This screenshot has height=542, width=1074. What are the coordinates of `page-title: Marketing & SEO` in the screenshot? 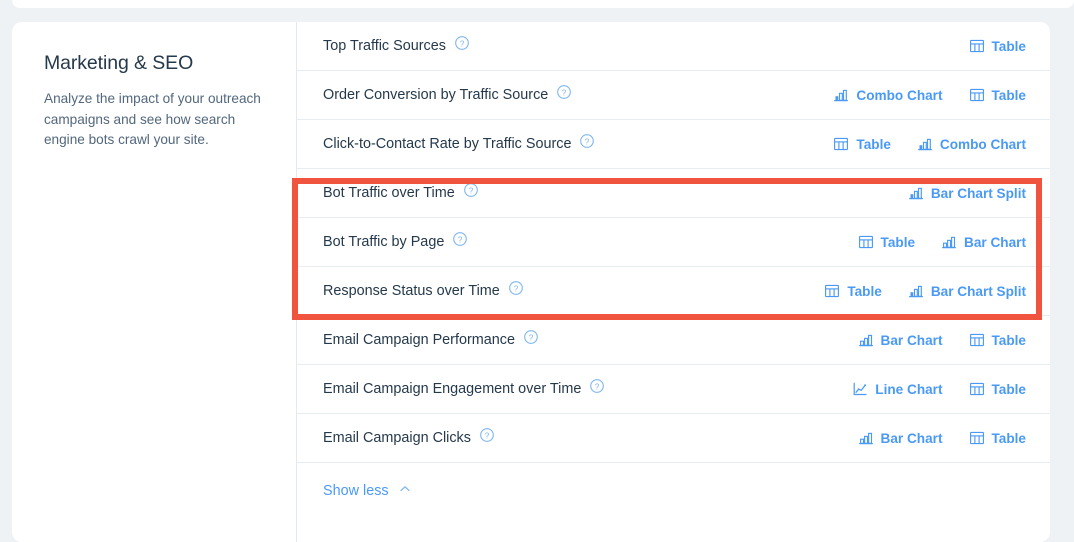 It's located at (119, 63).